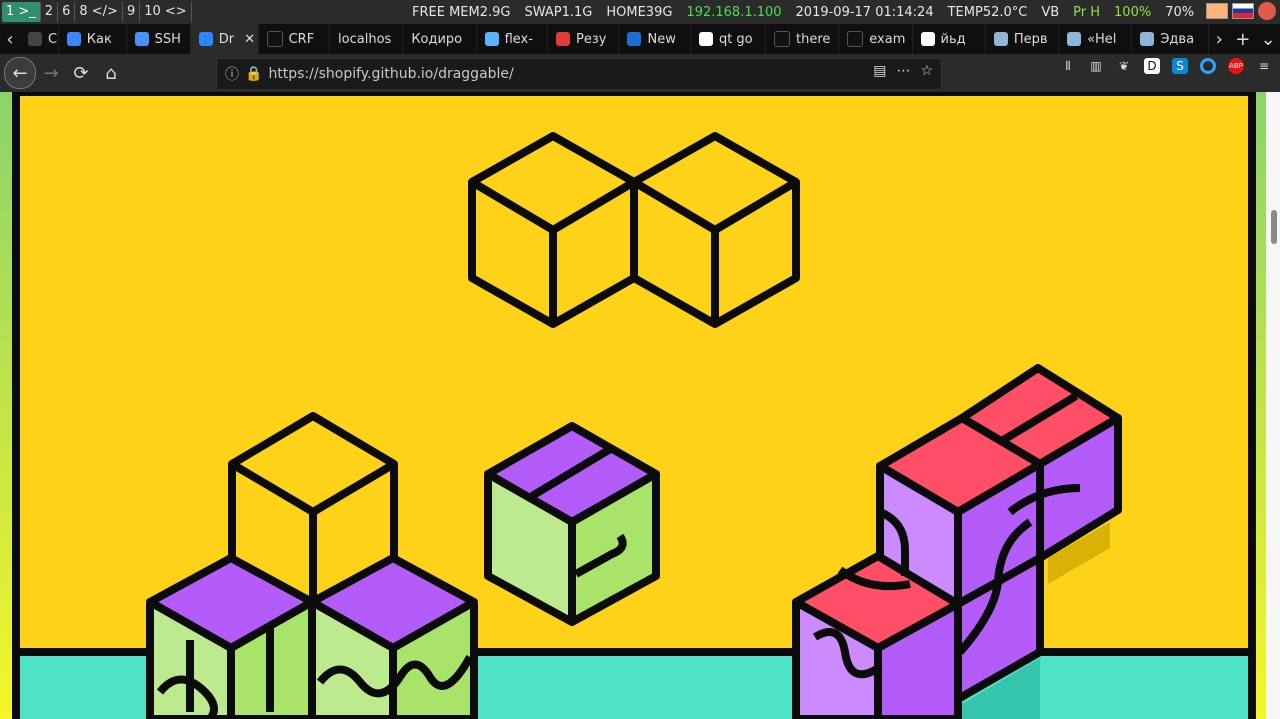 The width and height of the screenshot is (1280, 719). Describe the element at coordinates (1050, 12) in the screenshot. I see `vb-indicator: VB` at that location.